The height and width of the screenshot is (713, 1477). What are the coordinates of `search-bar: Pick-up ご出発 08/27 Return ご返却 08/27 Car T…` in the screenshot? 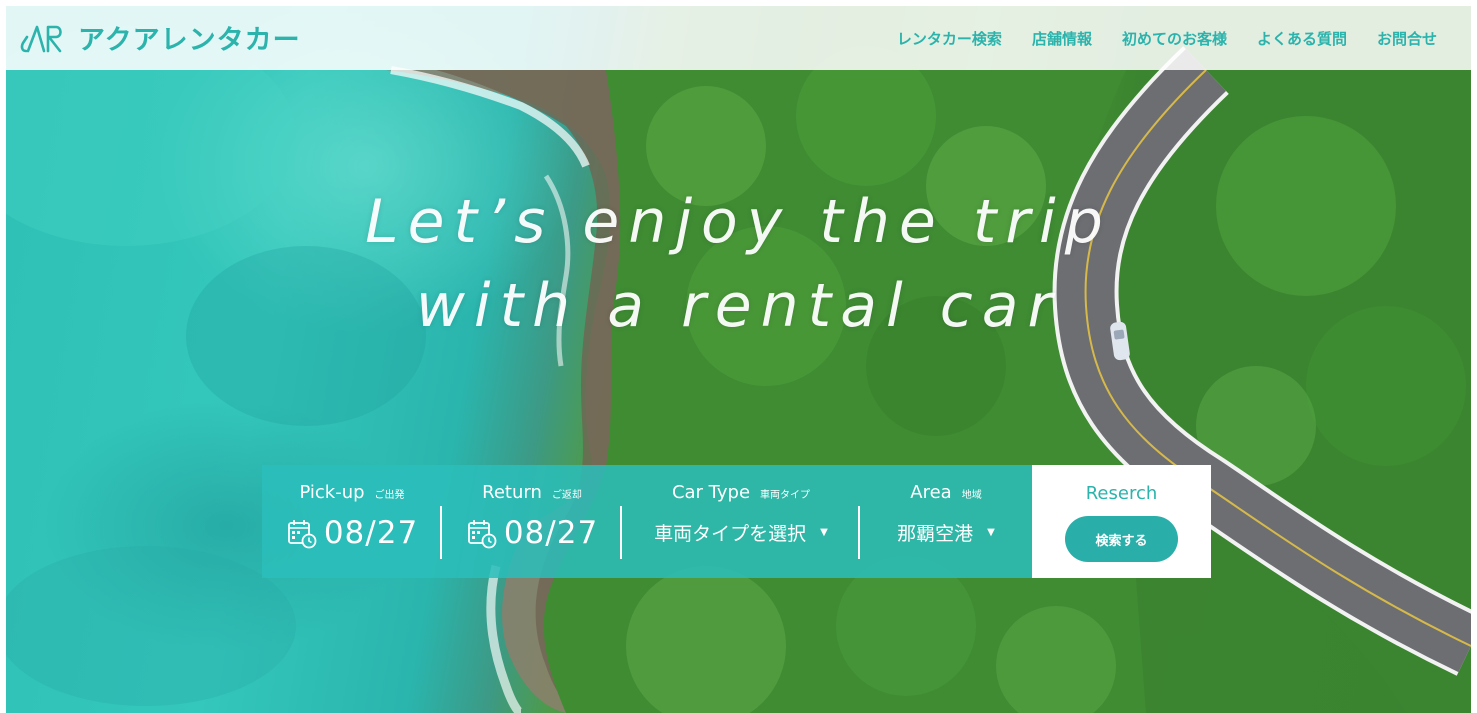 It's located at (736, 521).